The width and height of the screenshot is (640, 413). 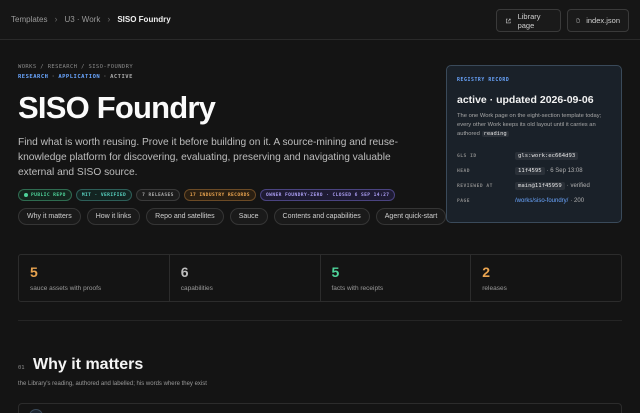 What do you see at coordinates (21, 368) in the screenshot?
I see `section-number: 01` at bounding box center [21, 368].